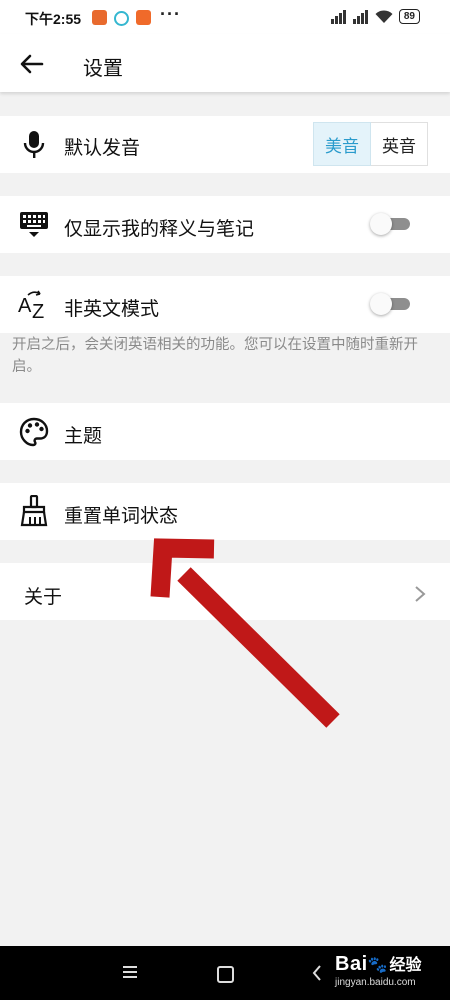 The width and height of the screenshot is (450, 1000). I want to click on setting-label: 仅显示我的释义与笔记, so click(159, 229).